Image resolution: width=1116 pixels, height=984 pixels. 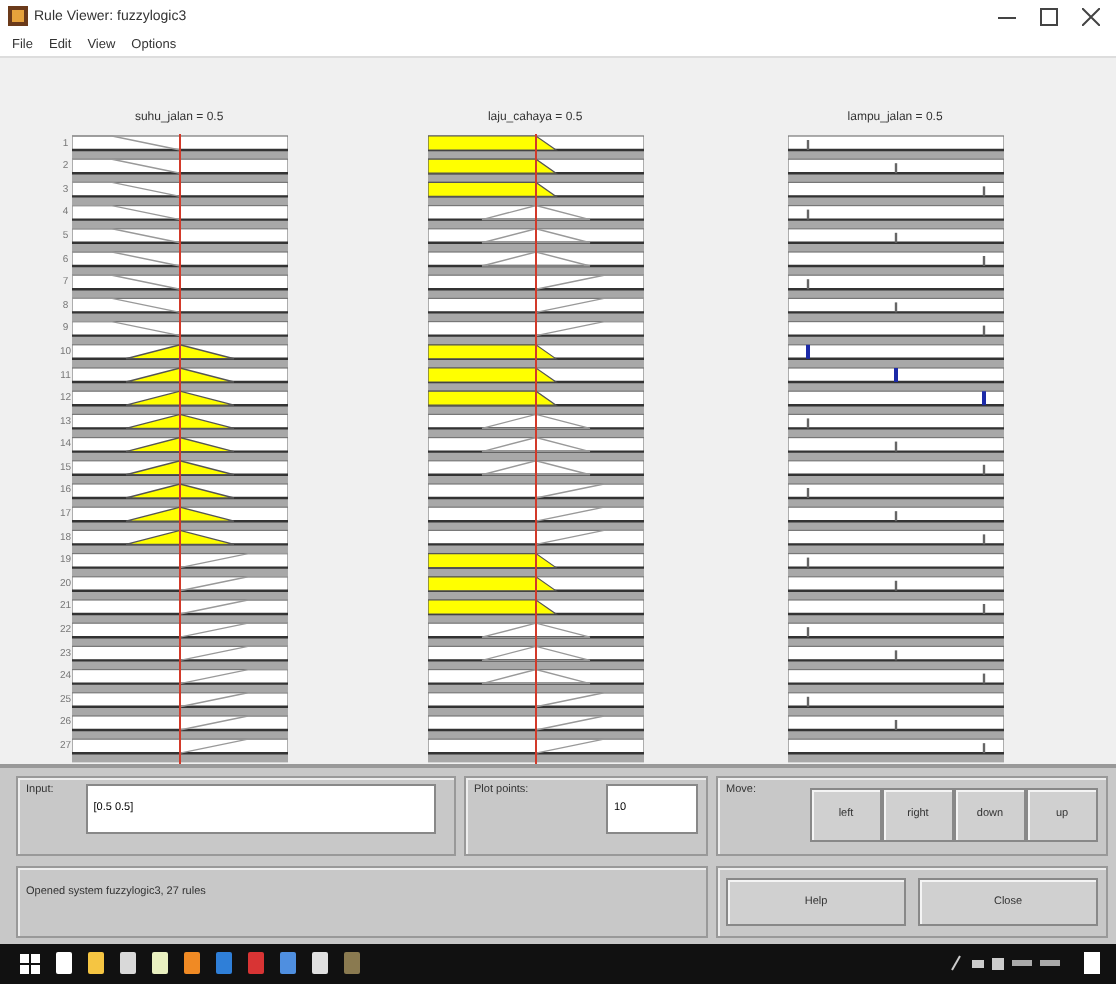 What do you see at coordinates (30, 963) in the screenshot?
I see `start-icon` at bounding box center [30, 963].